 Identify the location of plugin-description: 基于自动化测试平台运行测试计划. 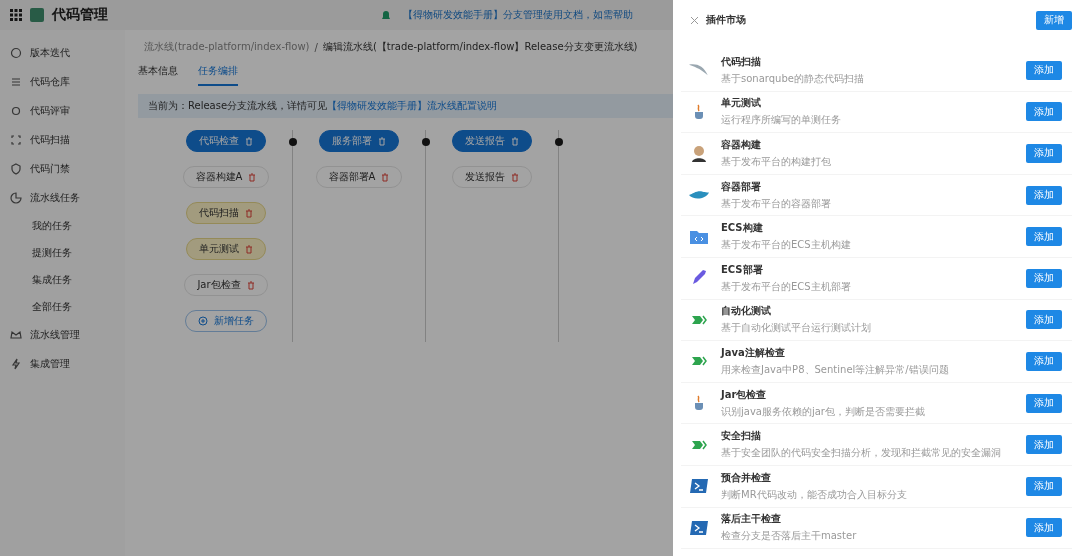
(796, 328).